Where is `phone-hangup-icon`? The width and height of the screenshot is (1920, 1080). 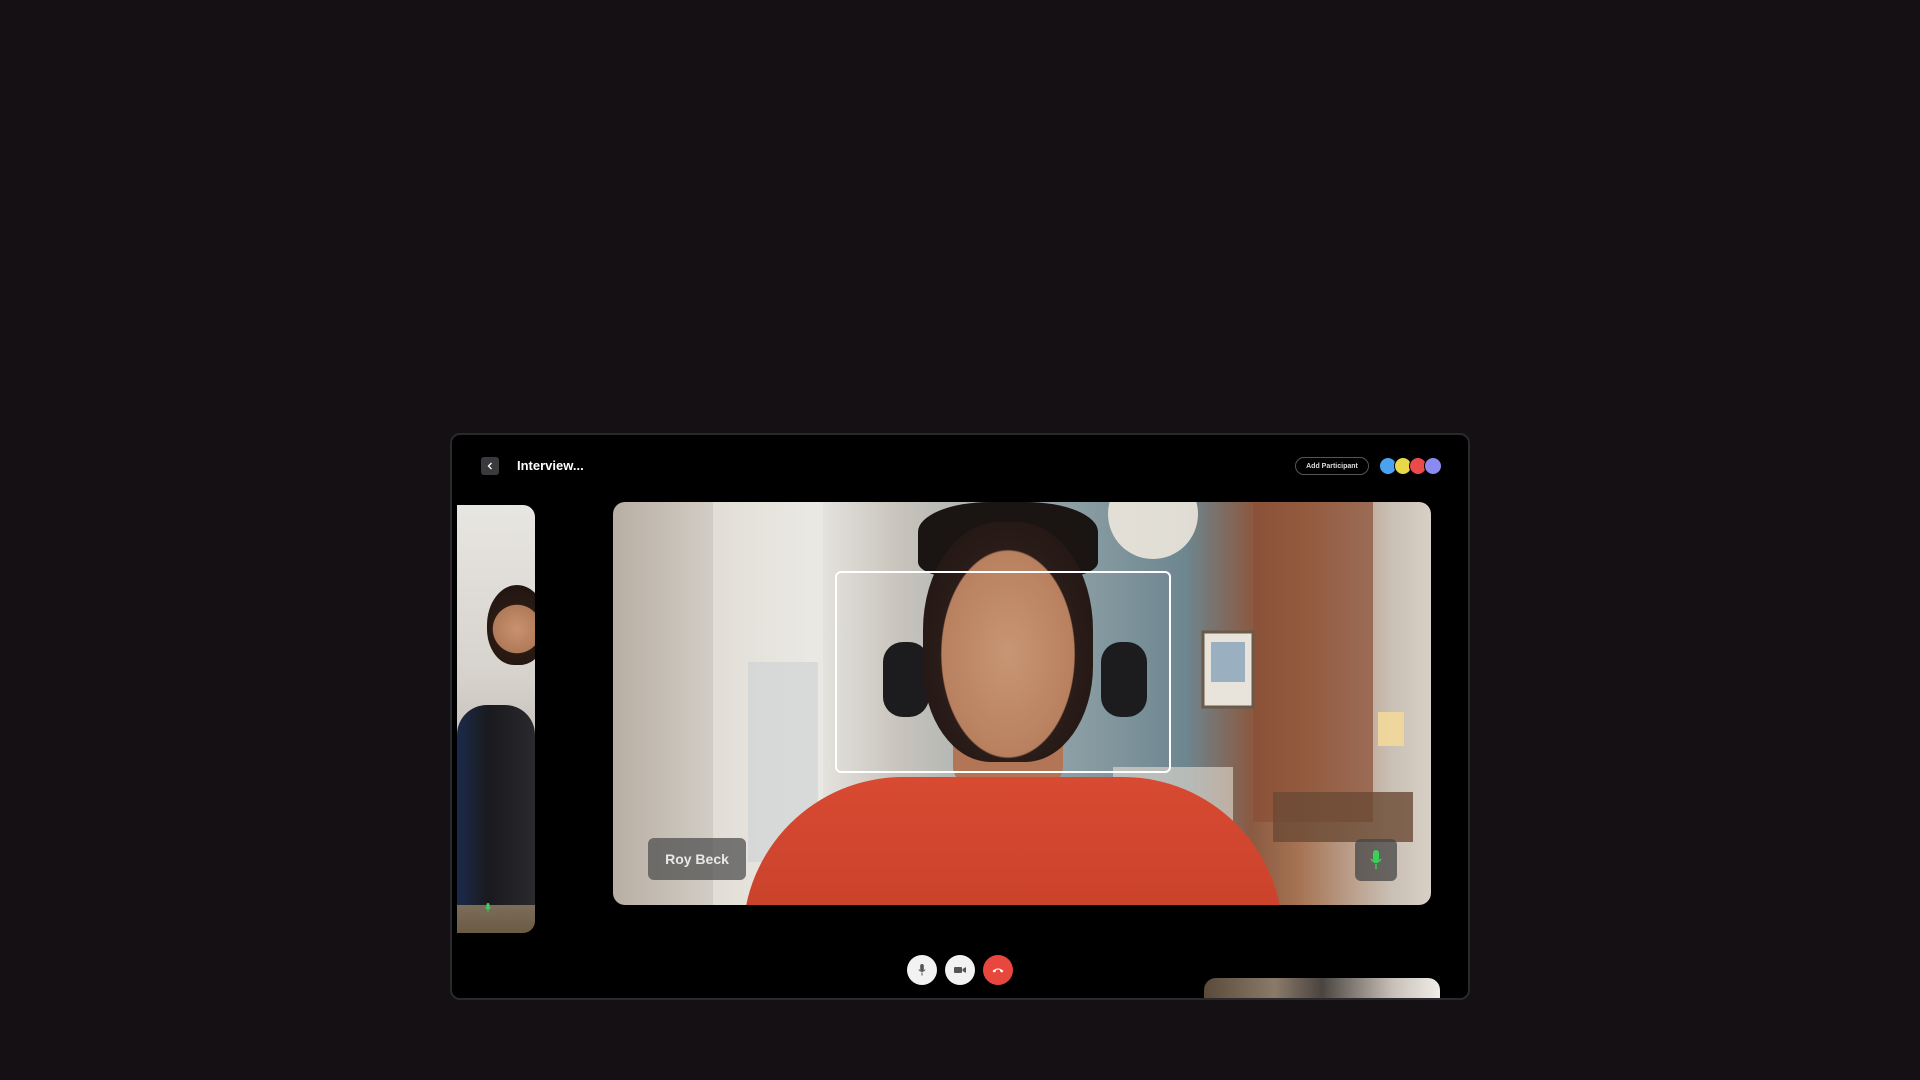
phone-hangup-icon is located at coordinates (998, 970).